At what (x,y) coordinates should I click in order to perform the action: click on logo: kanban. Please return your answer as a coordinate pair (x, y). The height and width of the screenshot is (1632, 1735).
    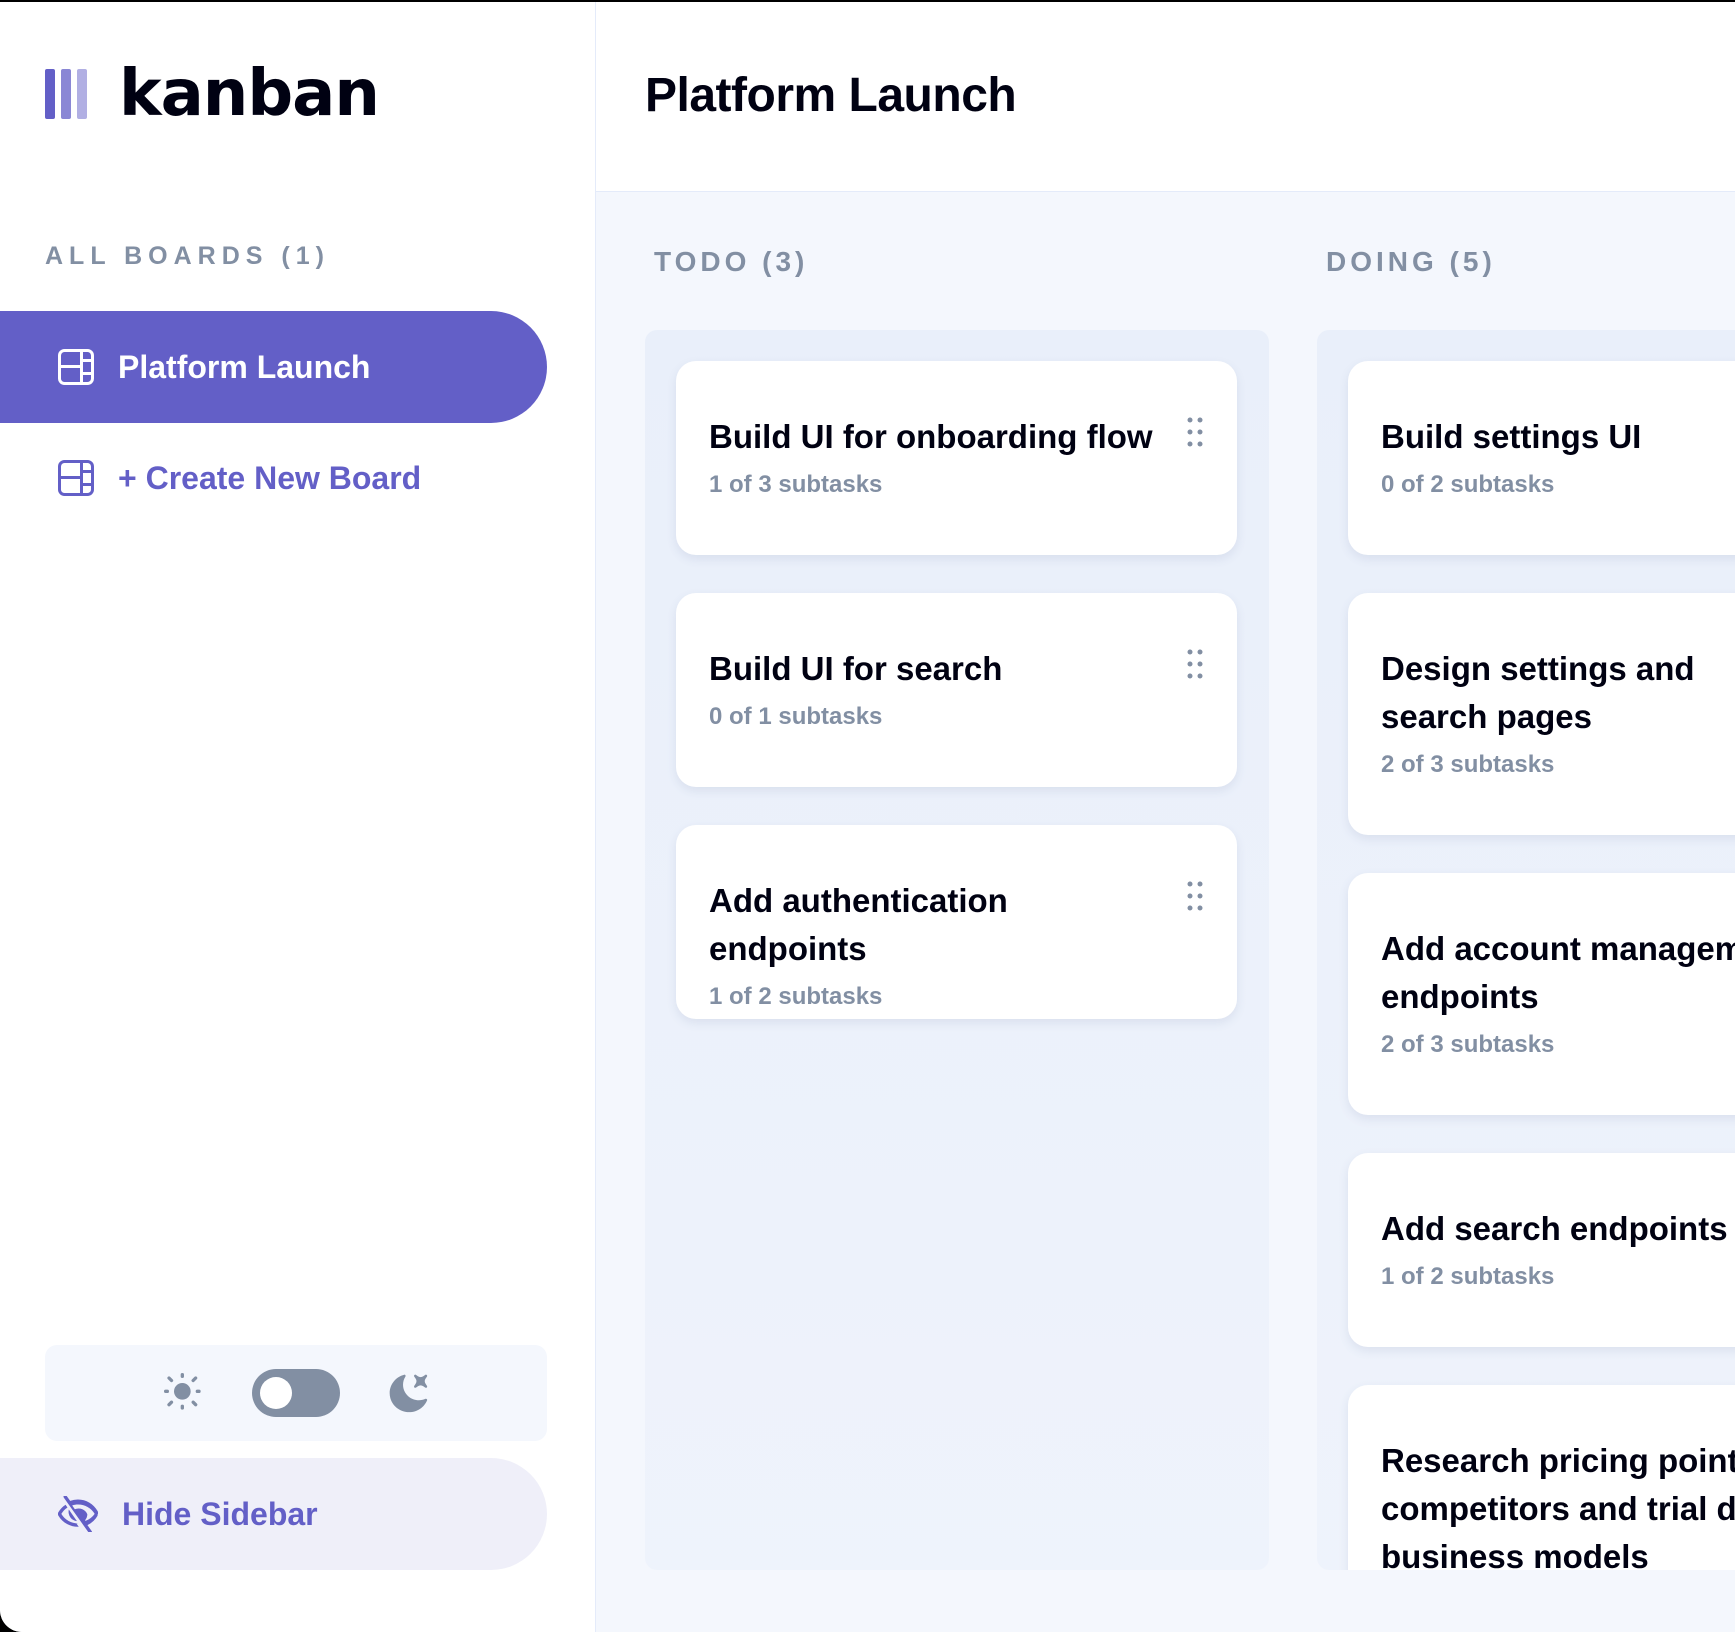
    Looking at the image, I should click on (212, 94).